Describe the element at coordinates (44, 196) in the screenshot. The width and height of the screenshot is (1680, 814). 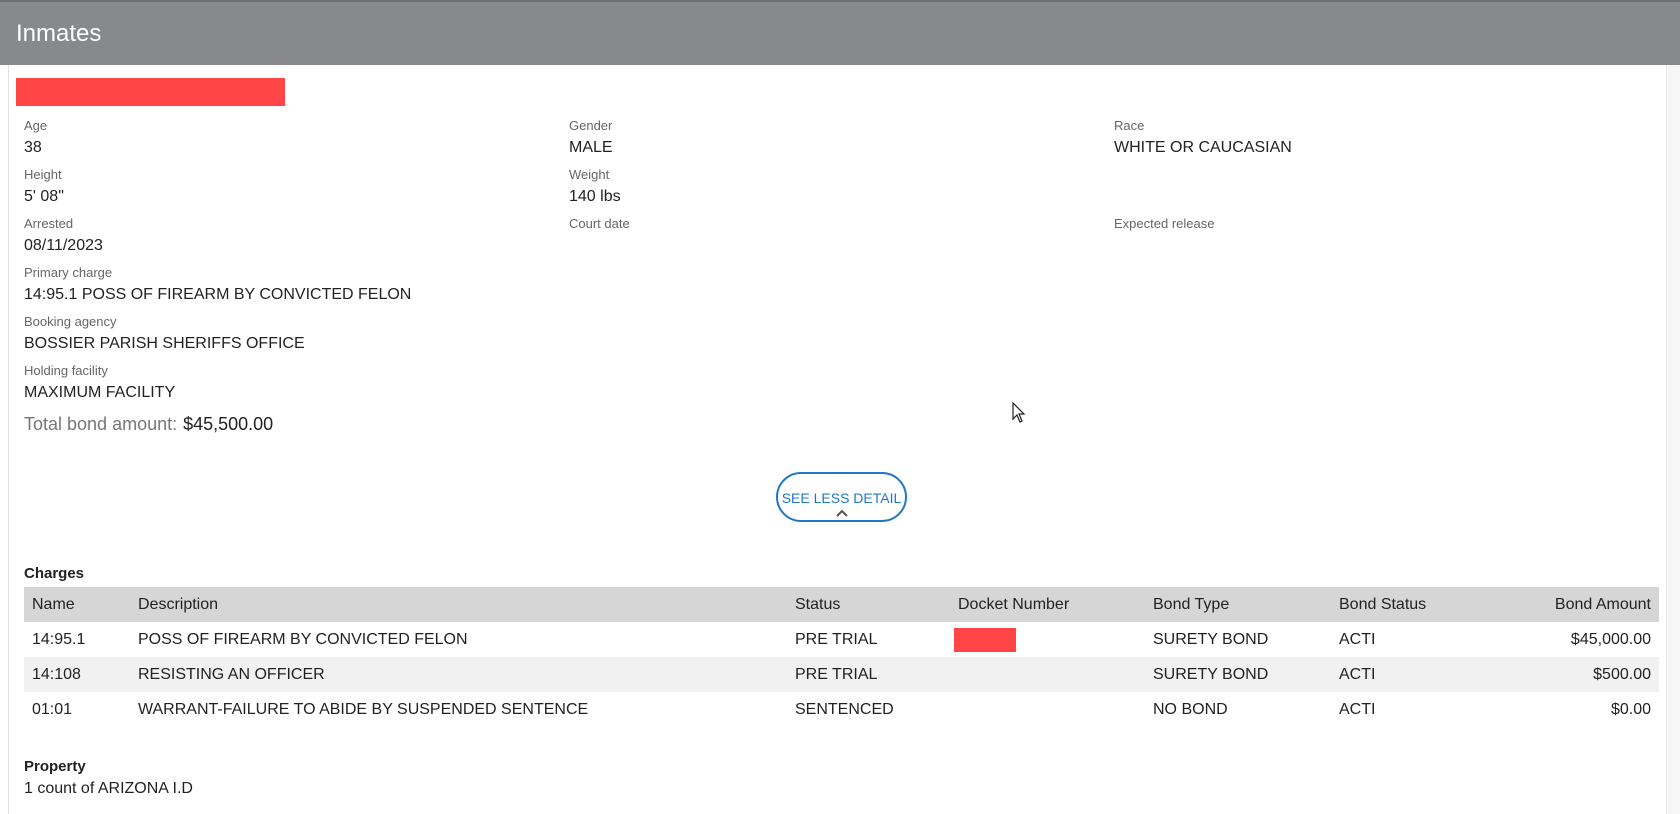
I see `height-value: 5' 08"` at that location.